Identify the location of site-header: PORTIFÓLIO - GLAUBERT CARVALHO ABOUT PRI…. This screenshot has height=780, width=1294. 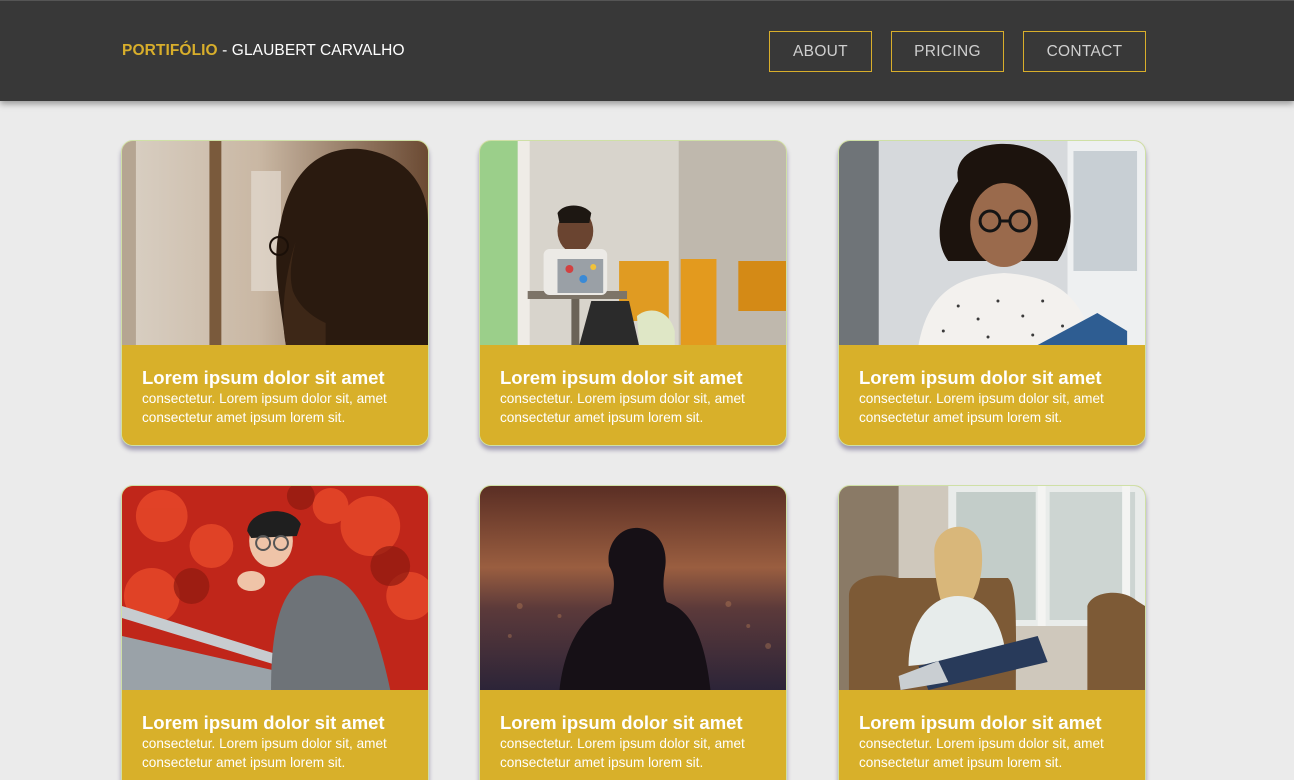
(647, 50).